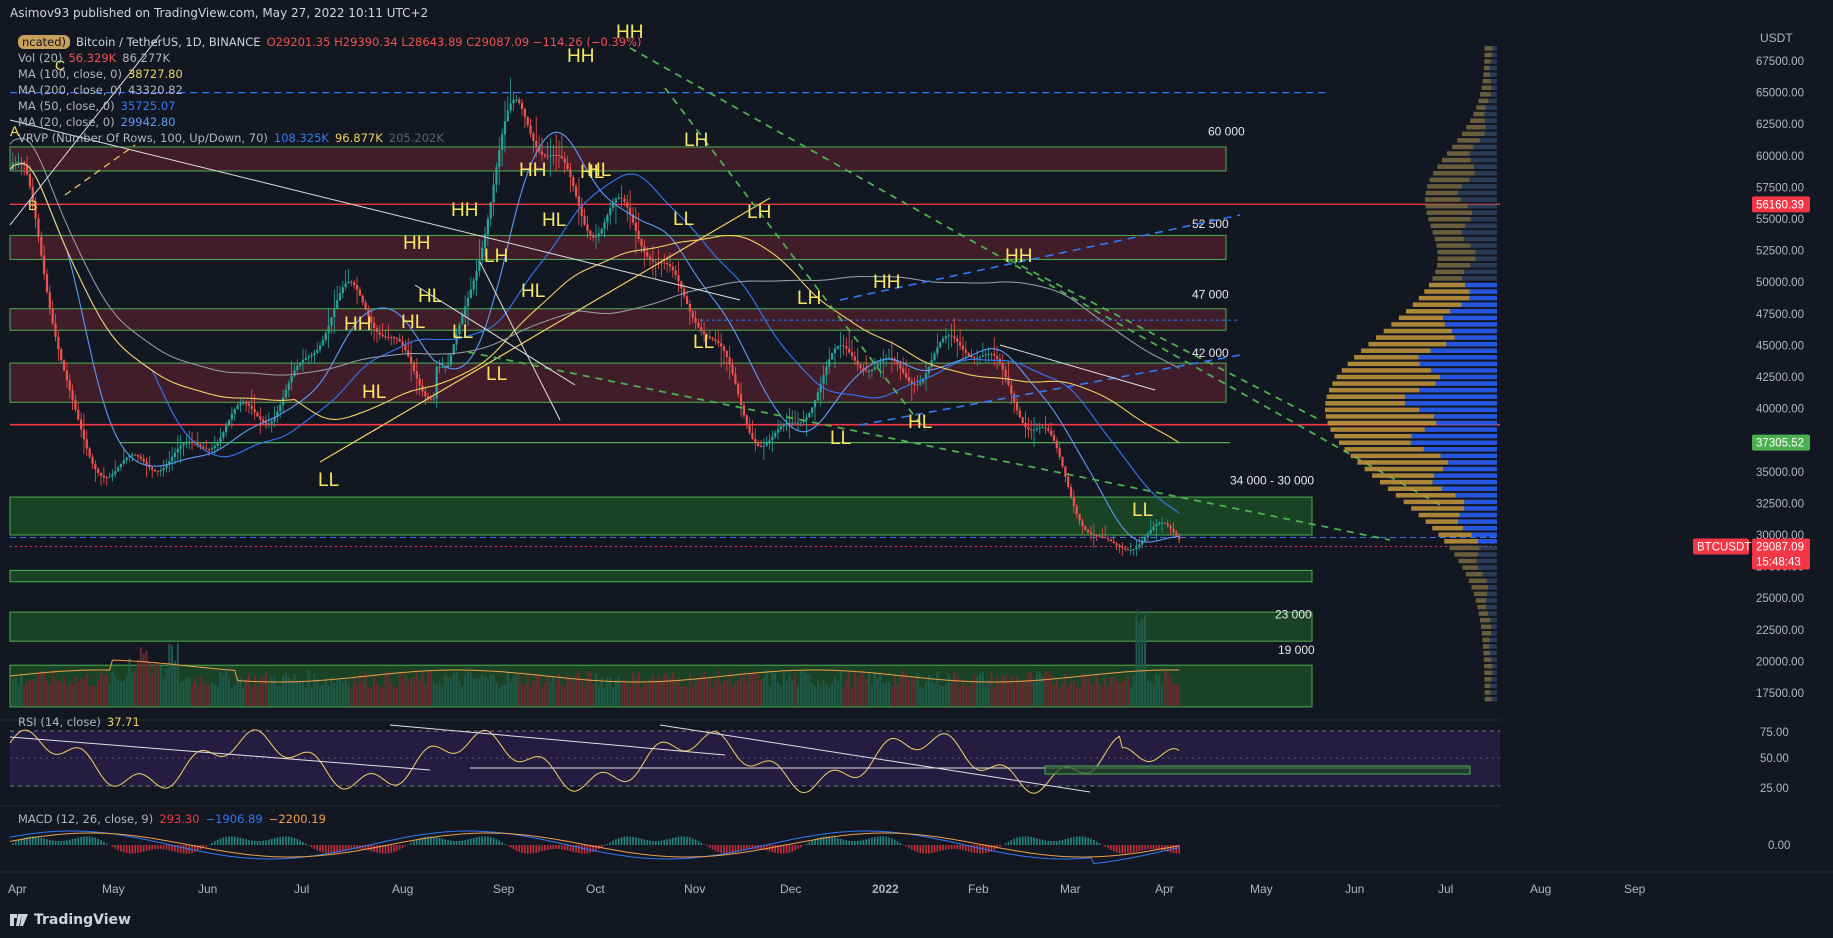 The width and height of the screenshot is (1833, 938). What do you see at coordinates (1780, 315) in the screenshot?
I see `price-tick: 47500.00` at bounding box center [1780, 315].